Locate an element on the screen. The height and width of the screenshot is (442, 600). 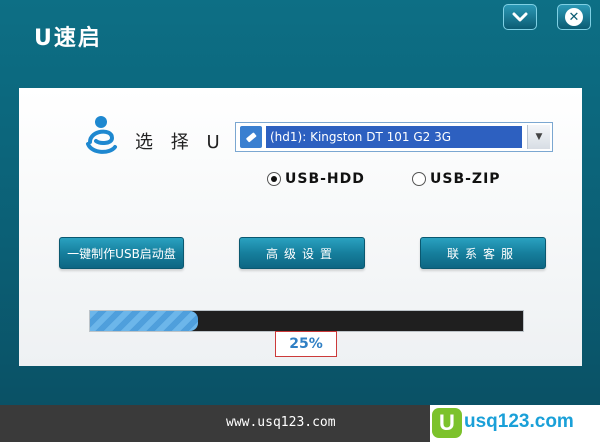
chevron-down-icon: ▼ is located at coordinates (538, 137).